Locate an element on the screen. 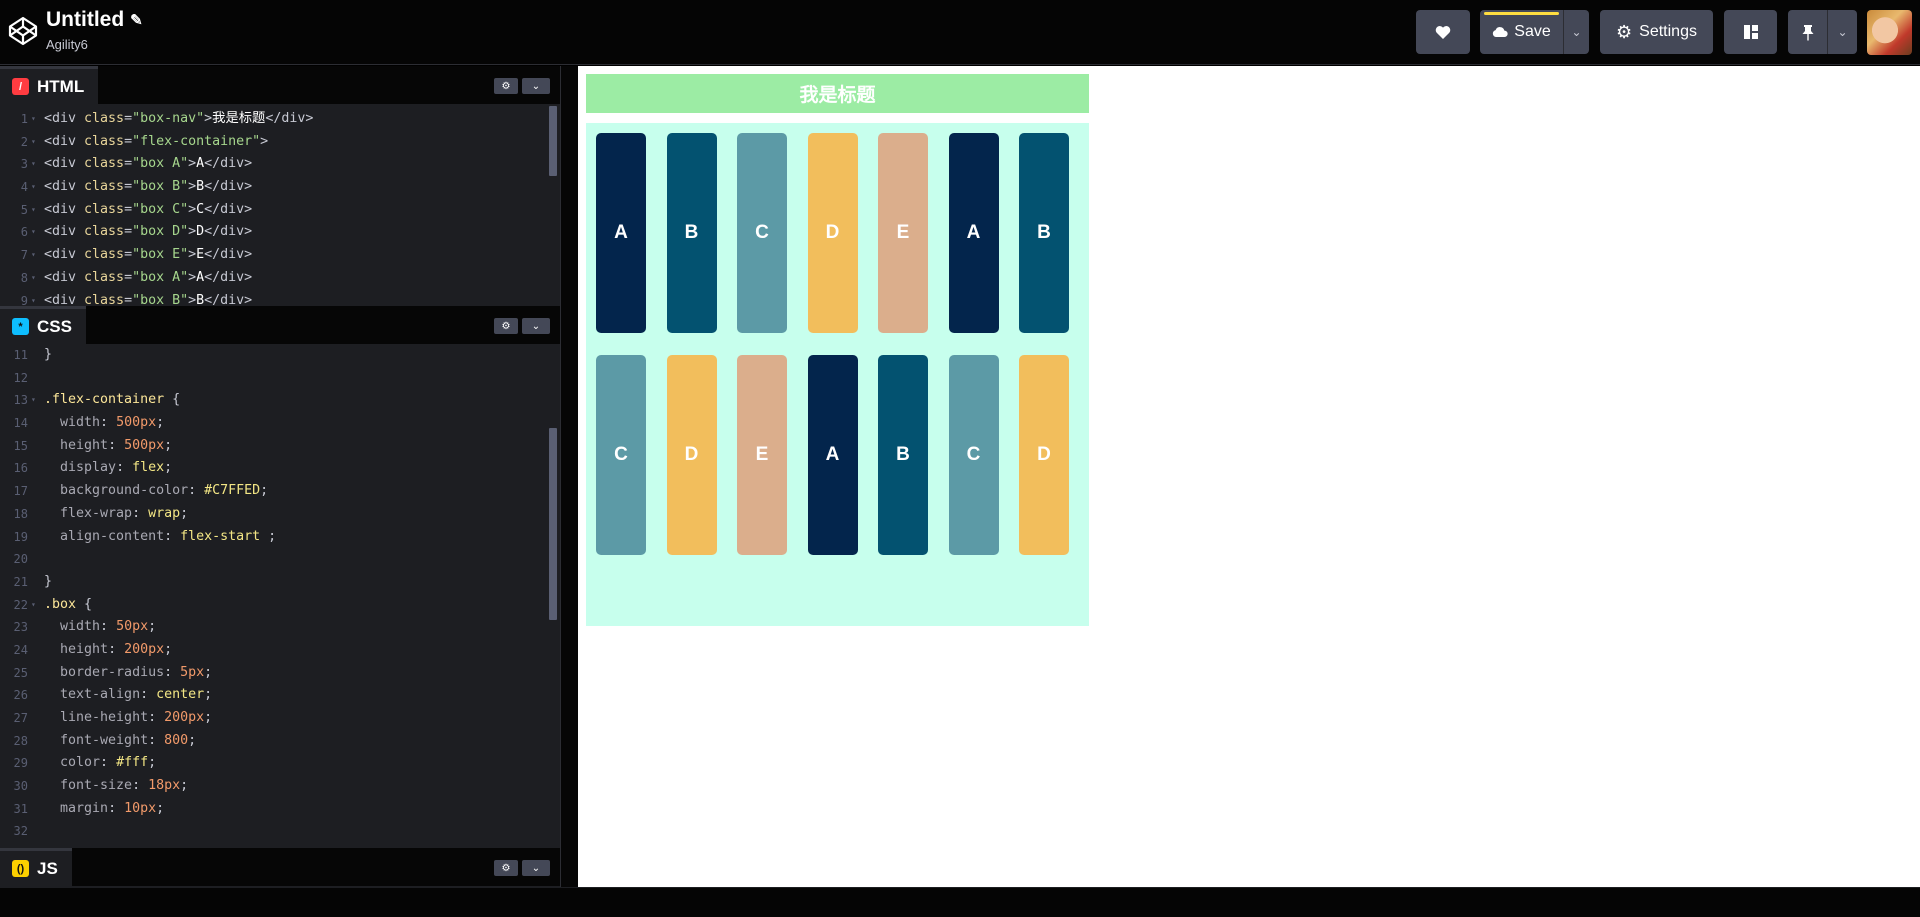 This screenshot has width=1920, height=917. css-collapse-button: ⌄ is located at coordinates (536, 326).